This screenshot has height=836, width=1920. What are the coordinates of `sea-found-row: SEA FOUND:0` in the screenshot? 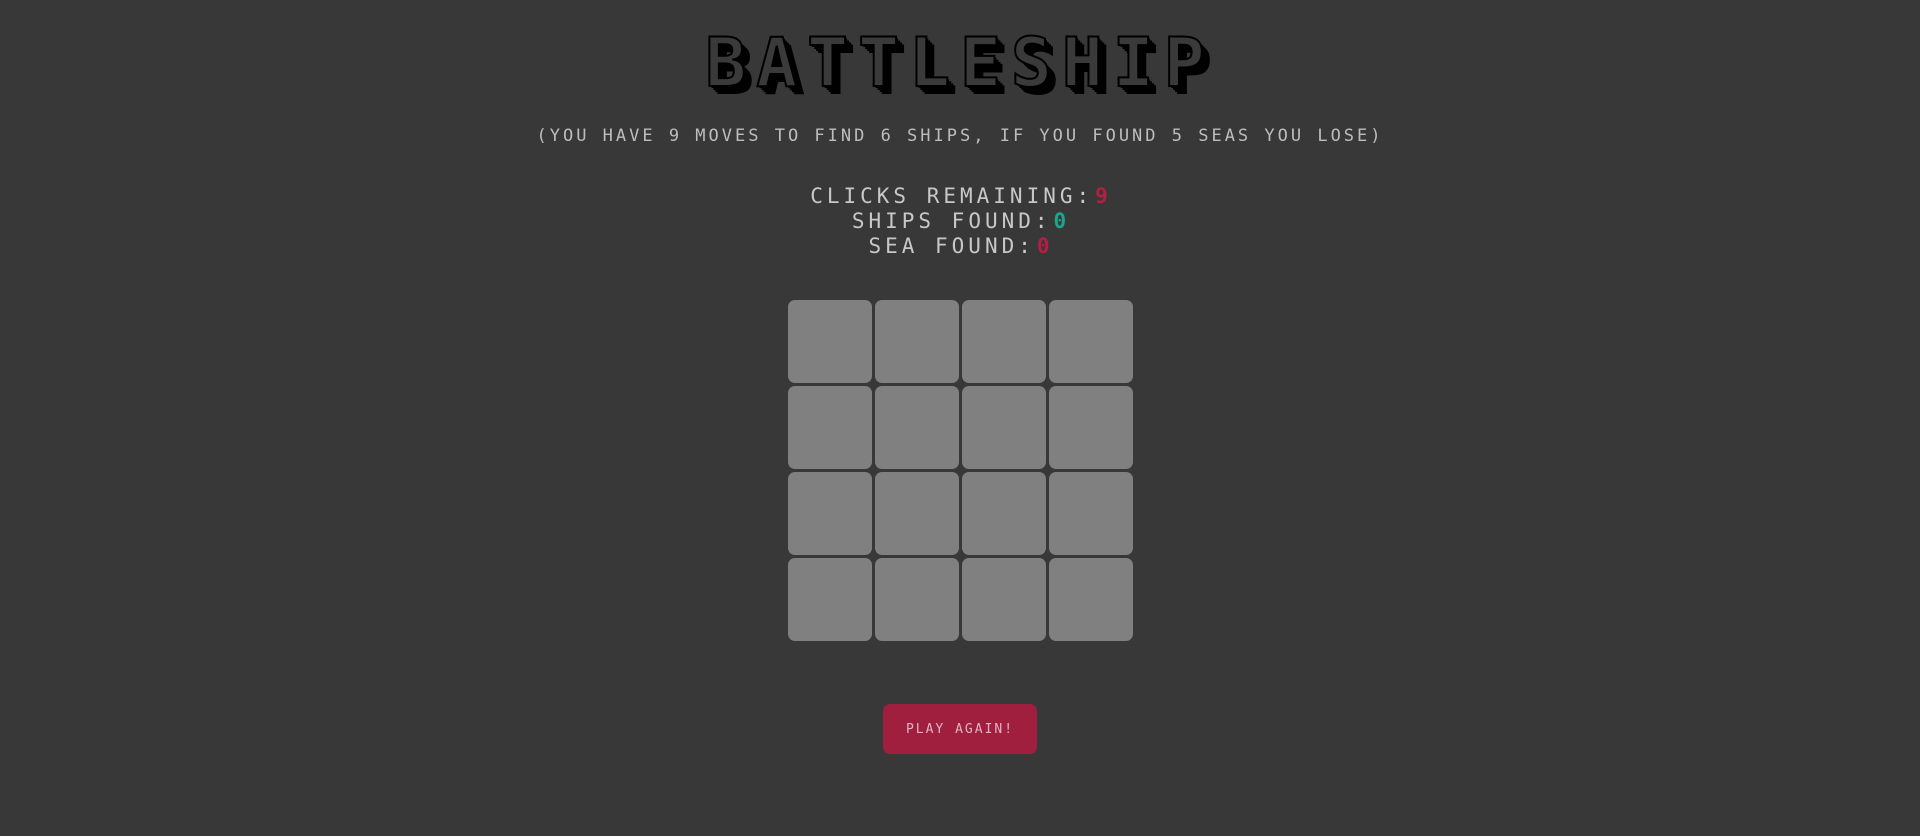 It's located at (960, 246).